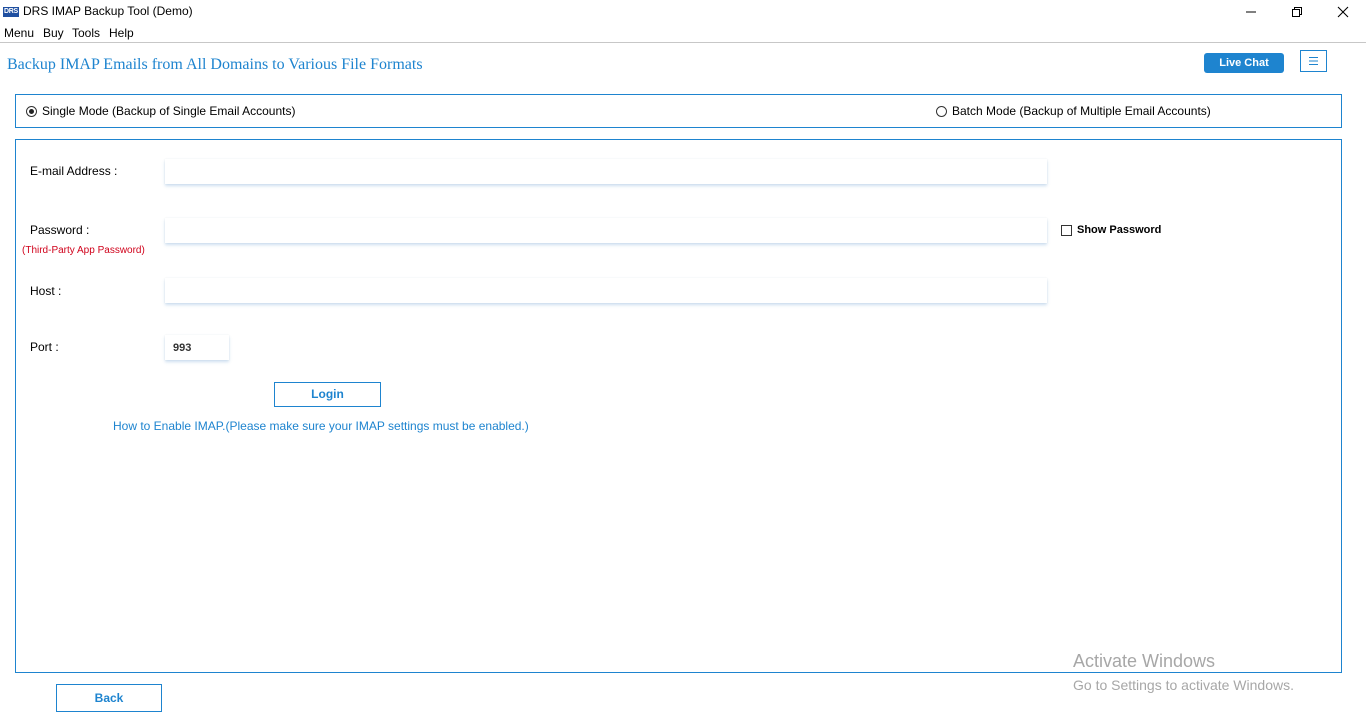 This screenshot has width=1366, height=728. I want to click on activate-windows-watermark-title: Activate Windows, so click(1144, 661).